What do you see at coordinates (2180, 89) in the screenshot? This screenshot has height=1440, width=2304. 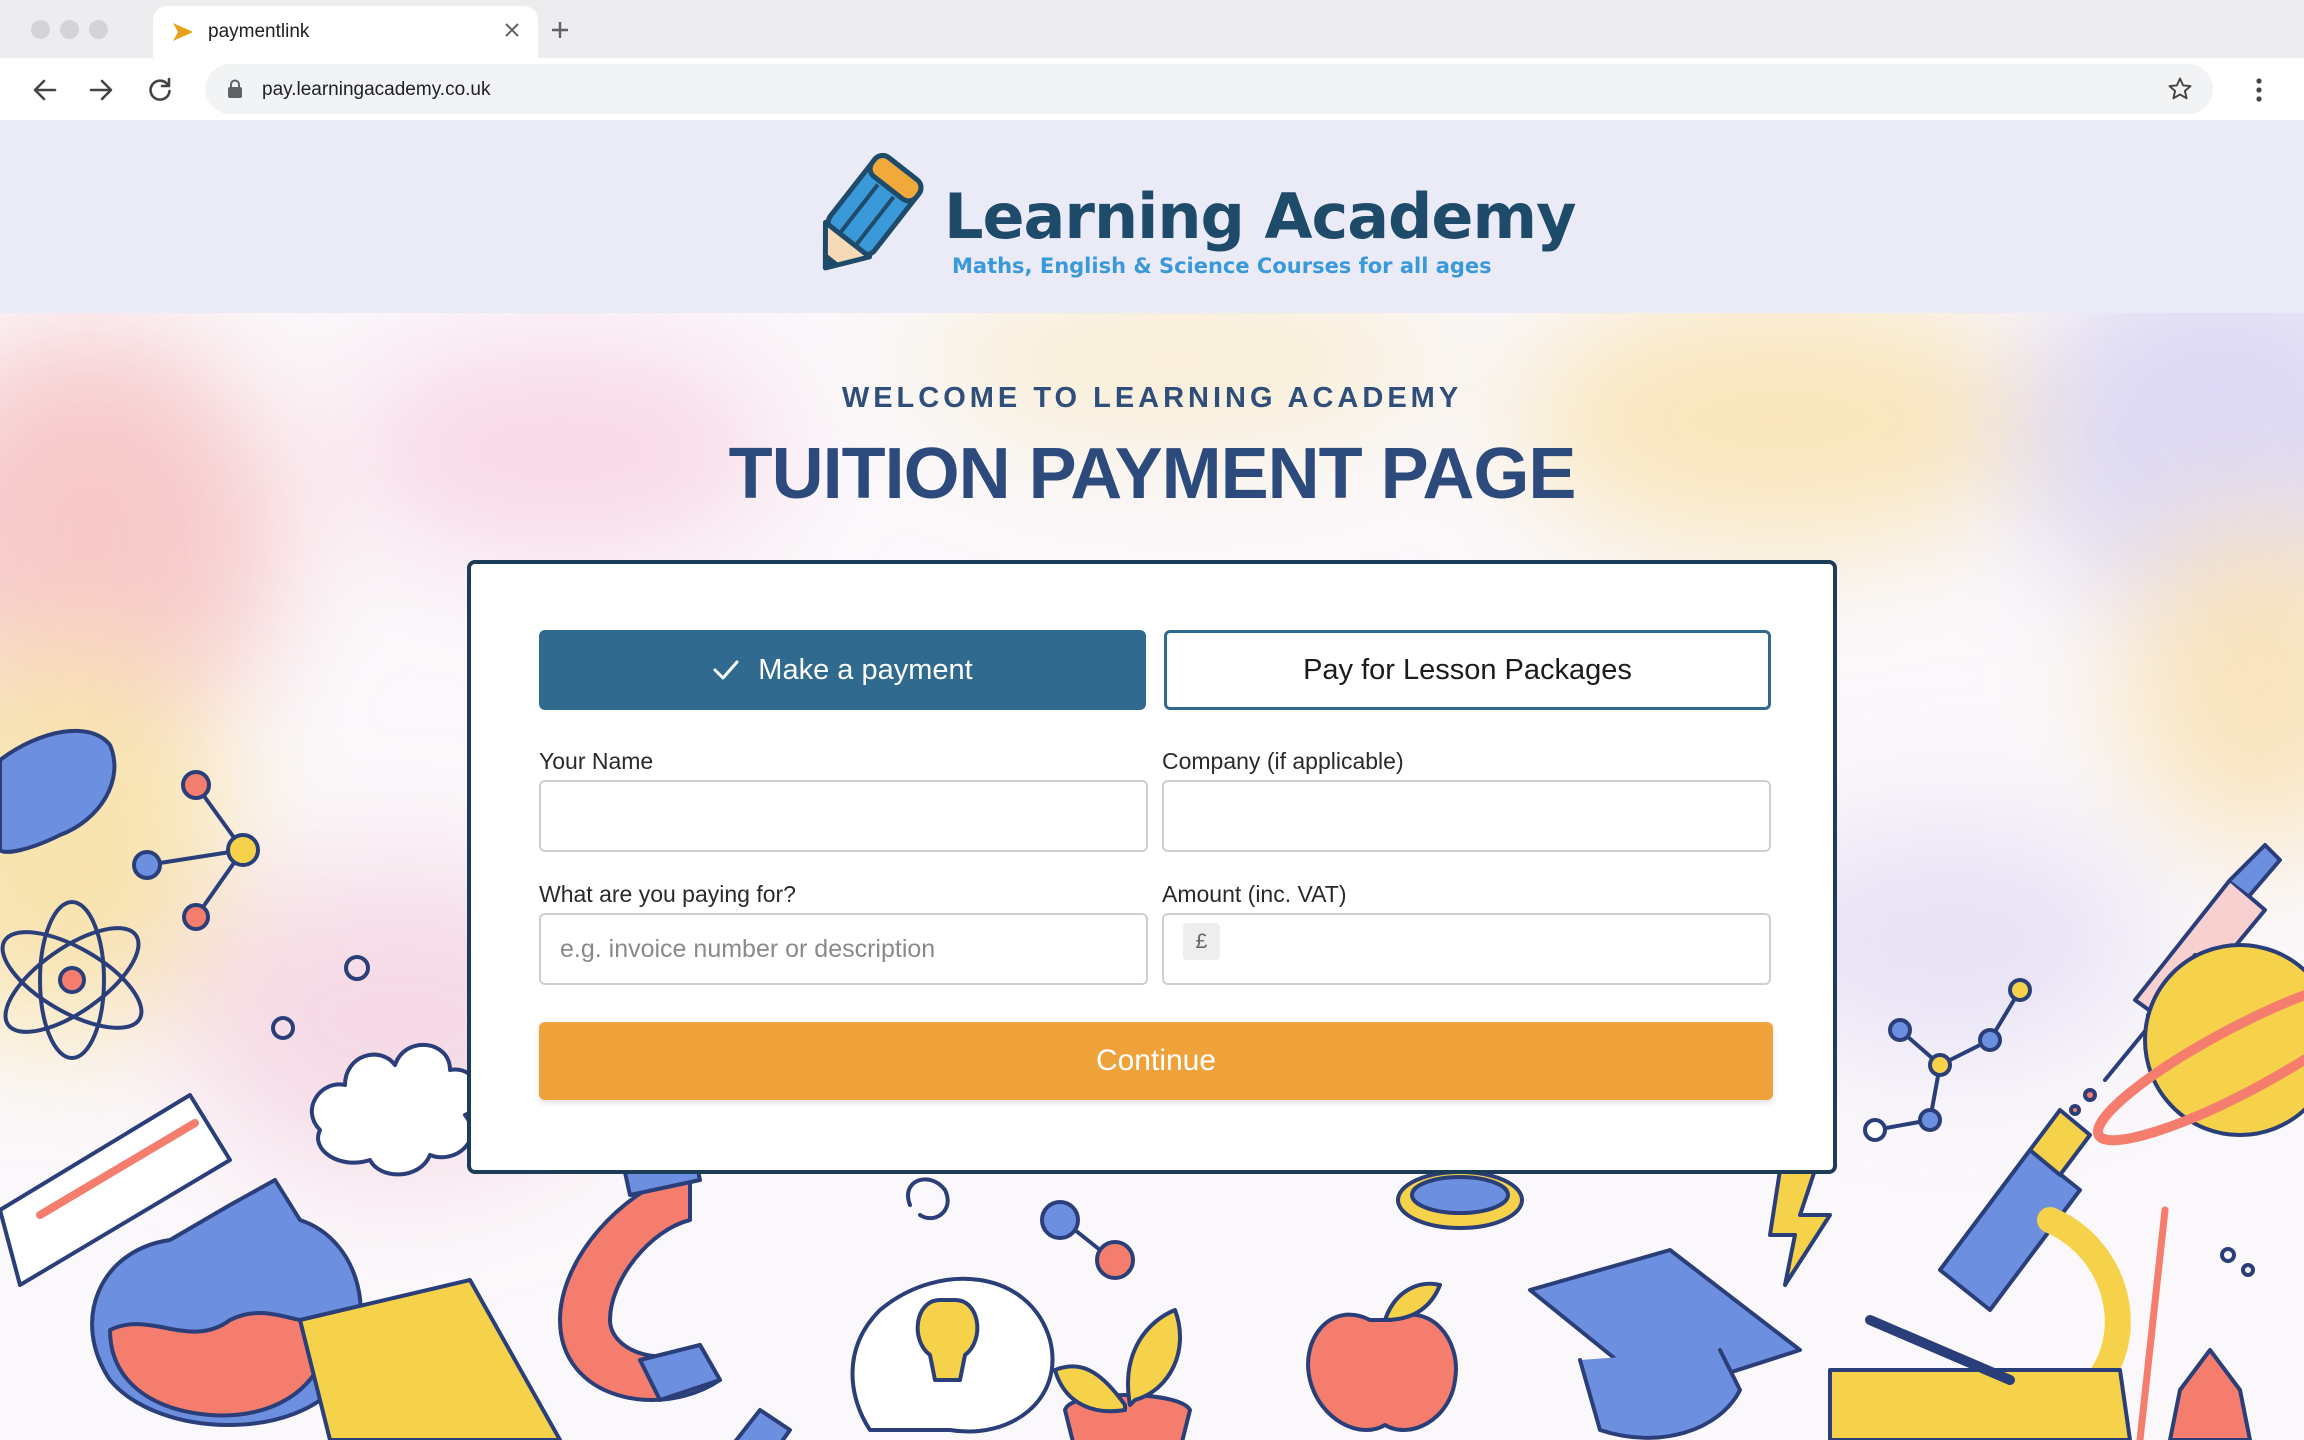 I see `star-icon` at bounding box center [2180, 89].